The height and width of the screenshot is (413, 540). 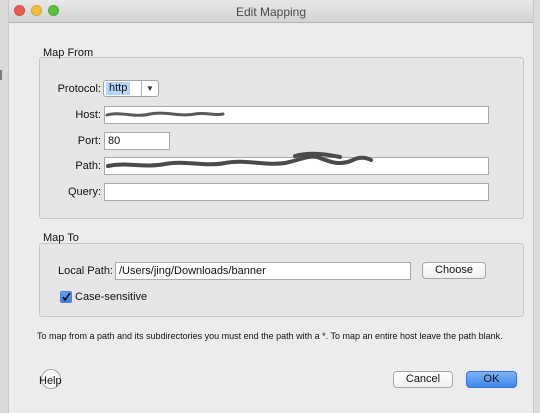 I want to click on protocol-select: http ▼, so click(x=131, y=88).